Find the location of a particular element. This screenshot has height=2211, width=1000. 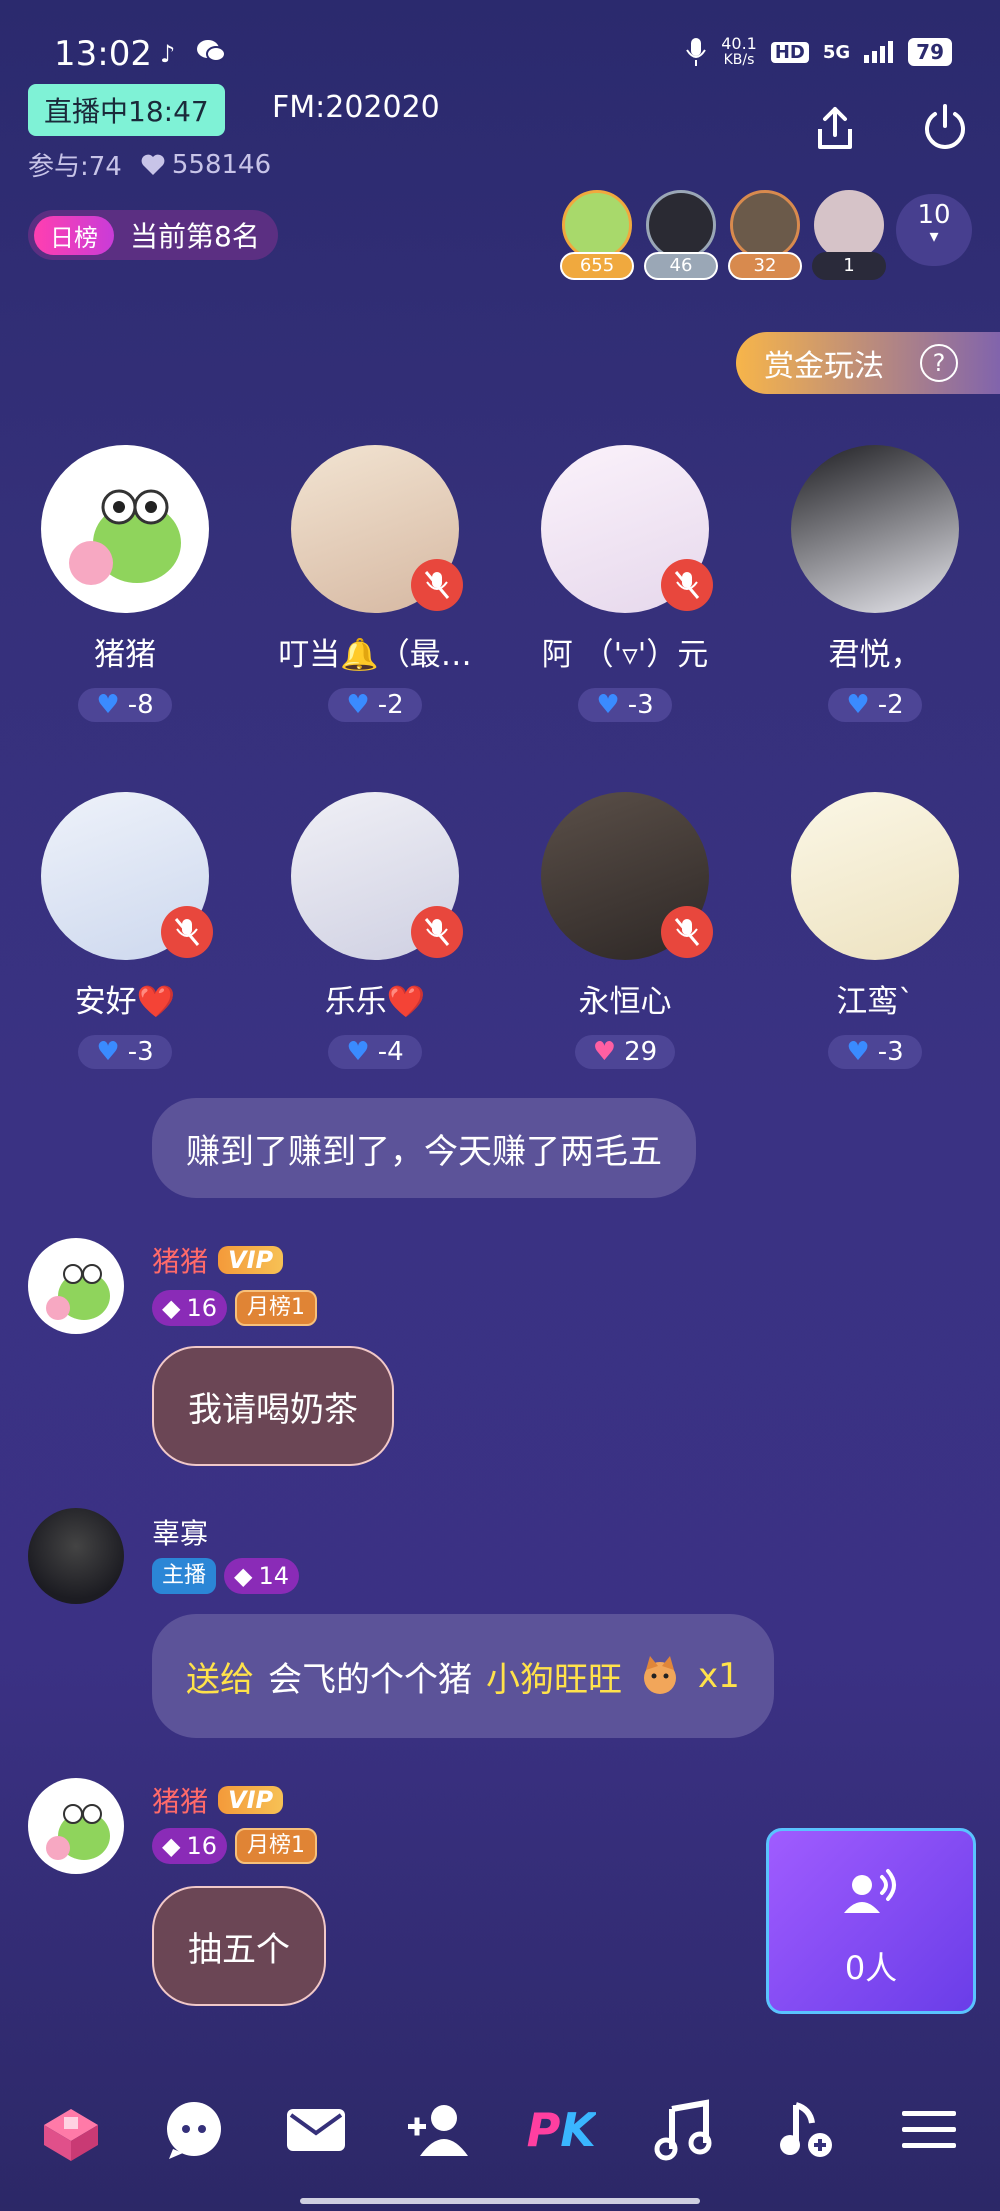

status-time: 13:02 is located at coordinates (103, 54).